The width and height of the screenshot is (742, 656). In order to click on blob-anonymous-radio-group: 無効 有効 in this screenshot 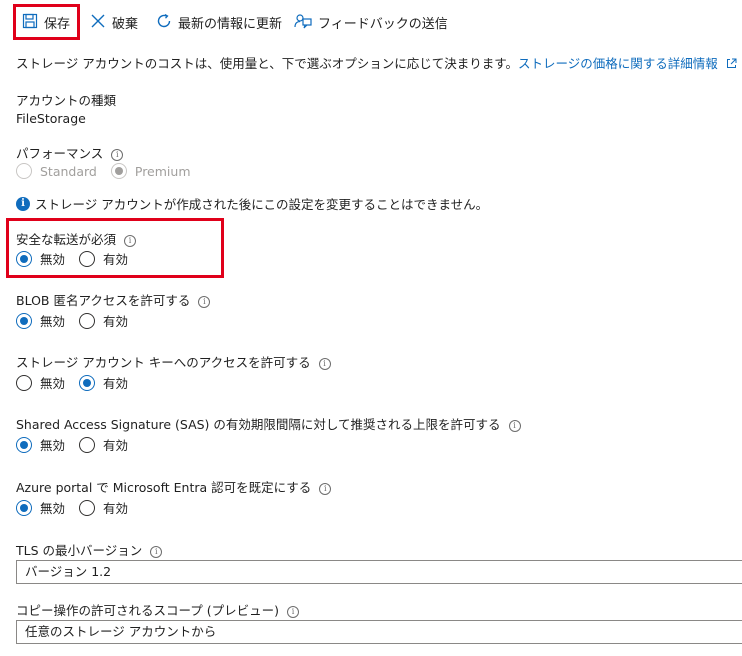, I will do `click(79, 320)`.